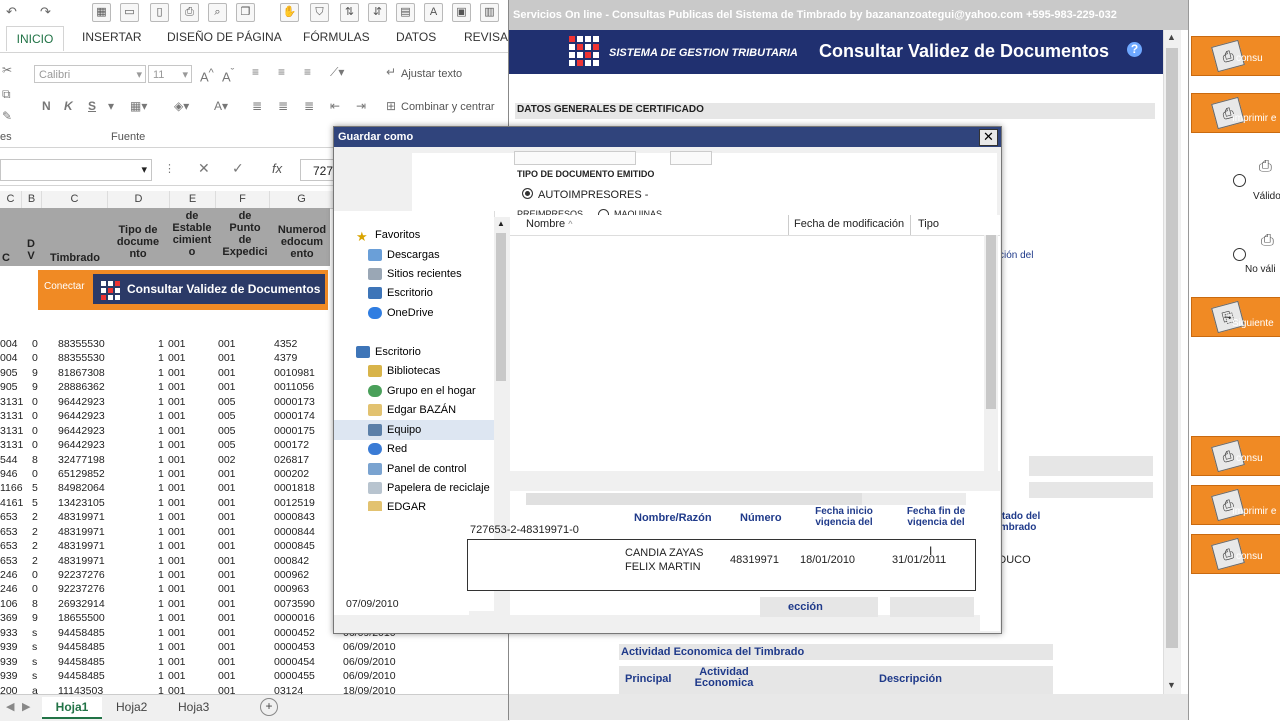 This screenshot has width=1280, height=721. What do you see at coordinates (81, 517) in the screenshot?
I see `cell-timbrado: 48319971` at bounding box center [81, 517].